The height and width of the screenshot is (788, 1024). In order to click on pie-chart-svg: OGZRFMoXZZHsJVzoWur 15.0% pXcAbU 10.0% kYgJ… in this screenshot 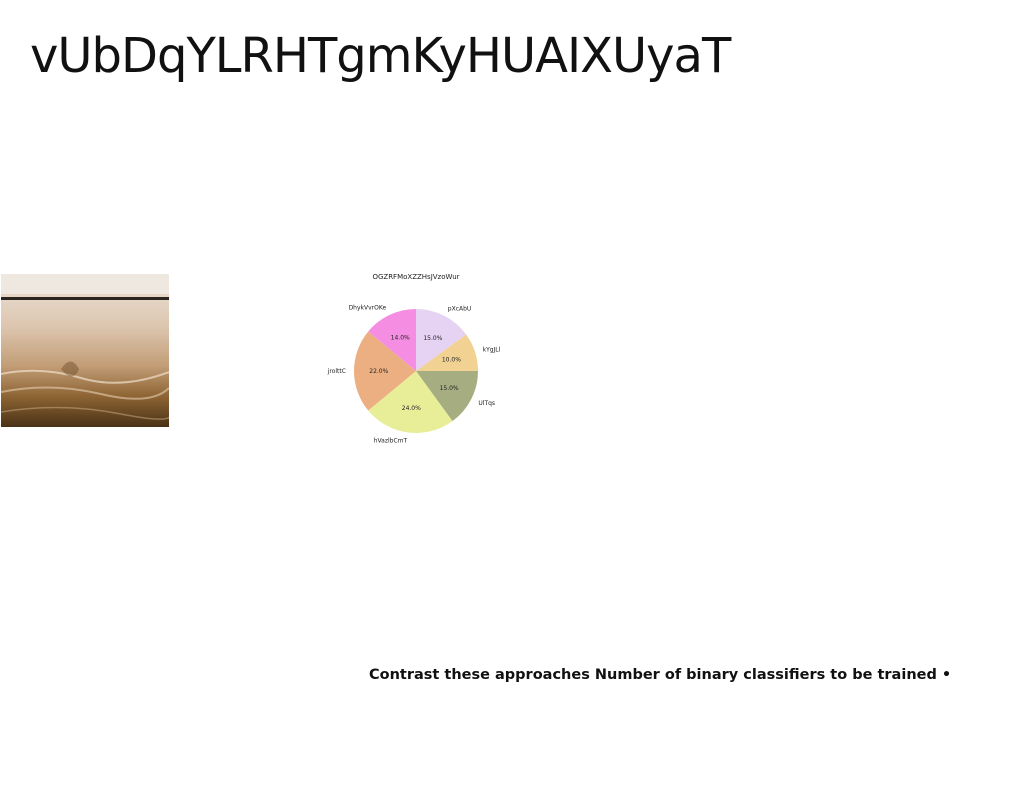, I will do `click(414, 359)`.